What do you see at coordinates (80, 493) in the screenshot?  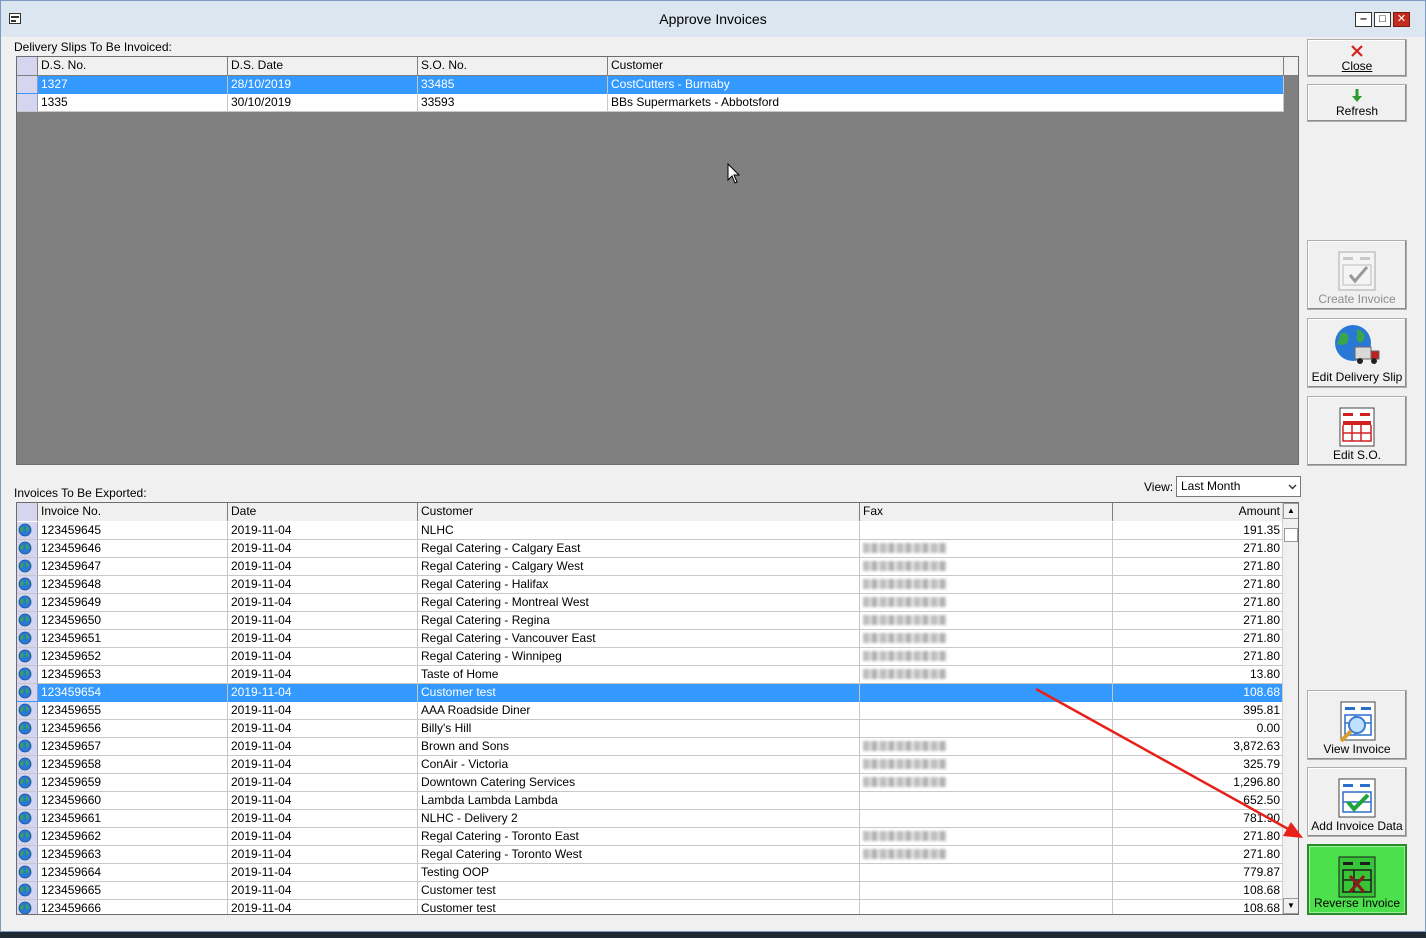 I see `invoices-label: Invoices To Be Exported:` at bounding box center [80, 493].